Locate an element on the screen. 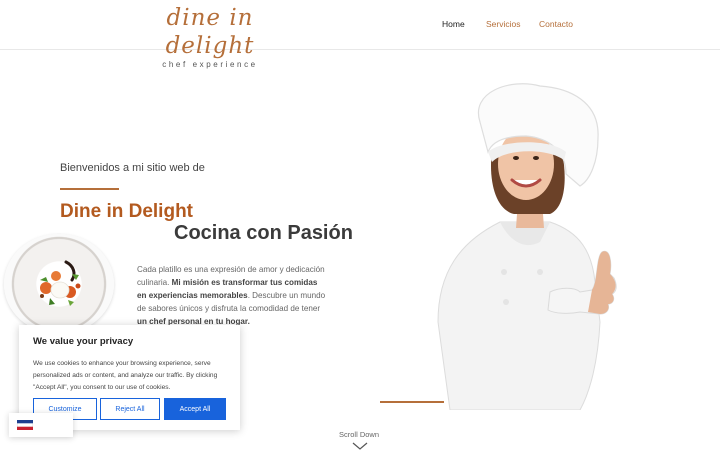 The height and width of the screenshot is (450, 720). cookie-title: We value your privacy is located at coordinates (83, 341).